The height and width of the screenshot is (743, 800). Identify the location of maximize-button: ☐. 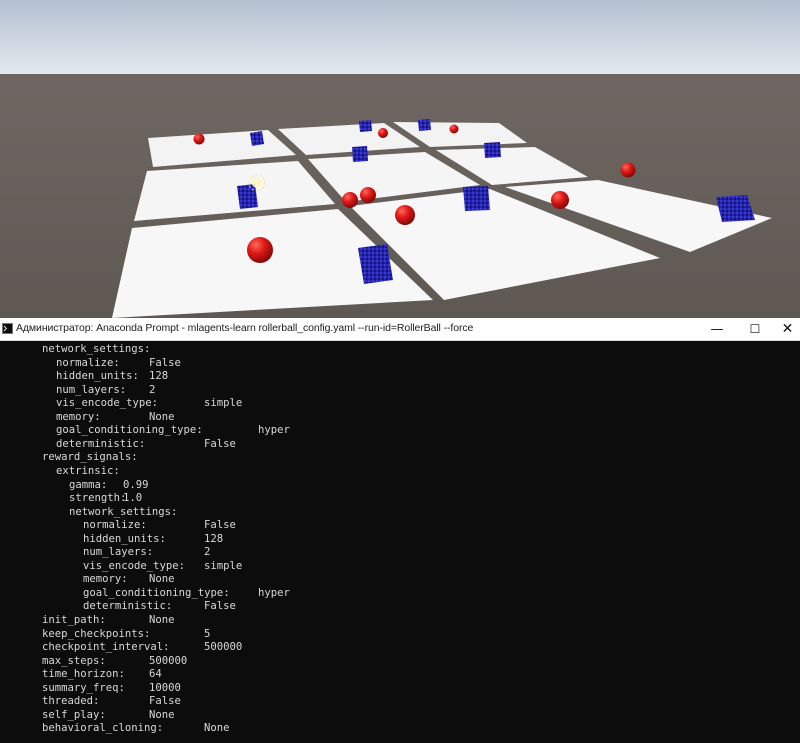
(755, 329).